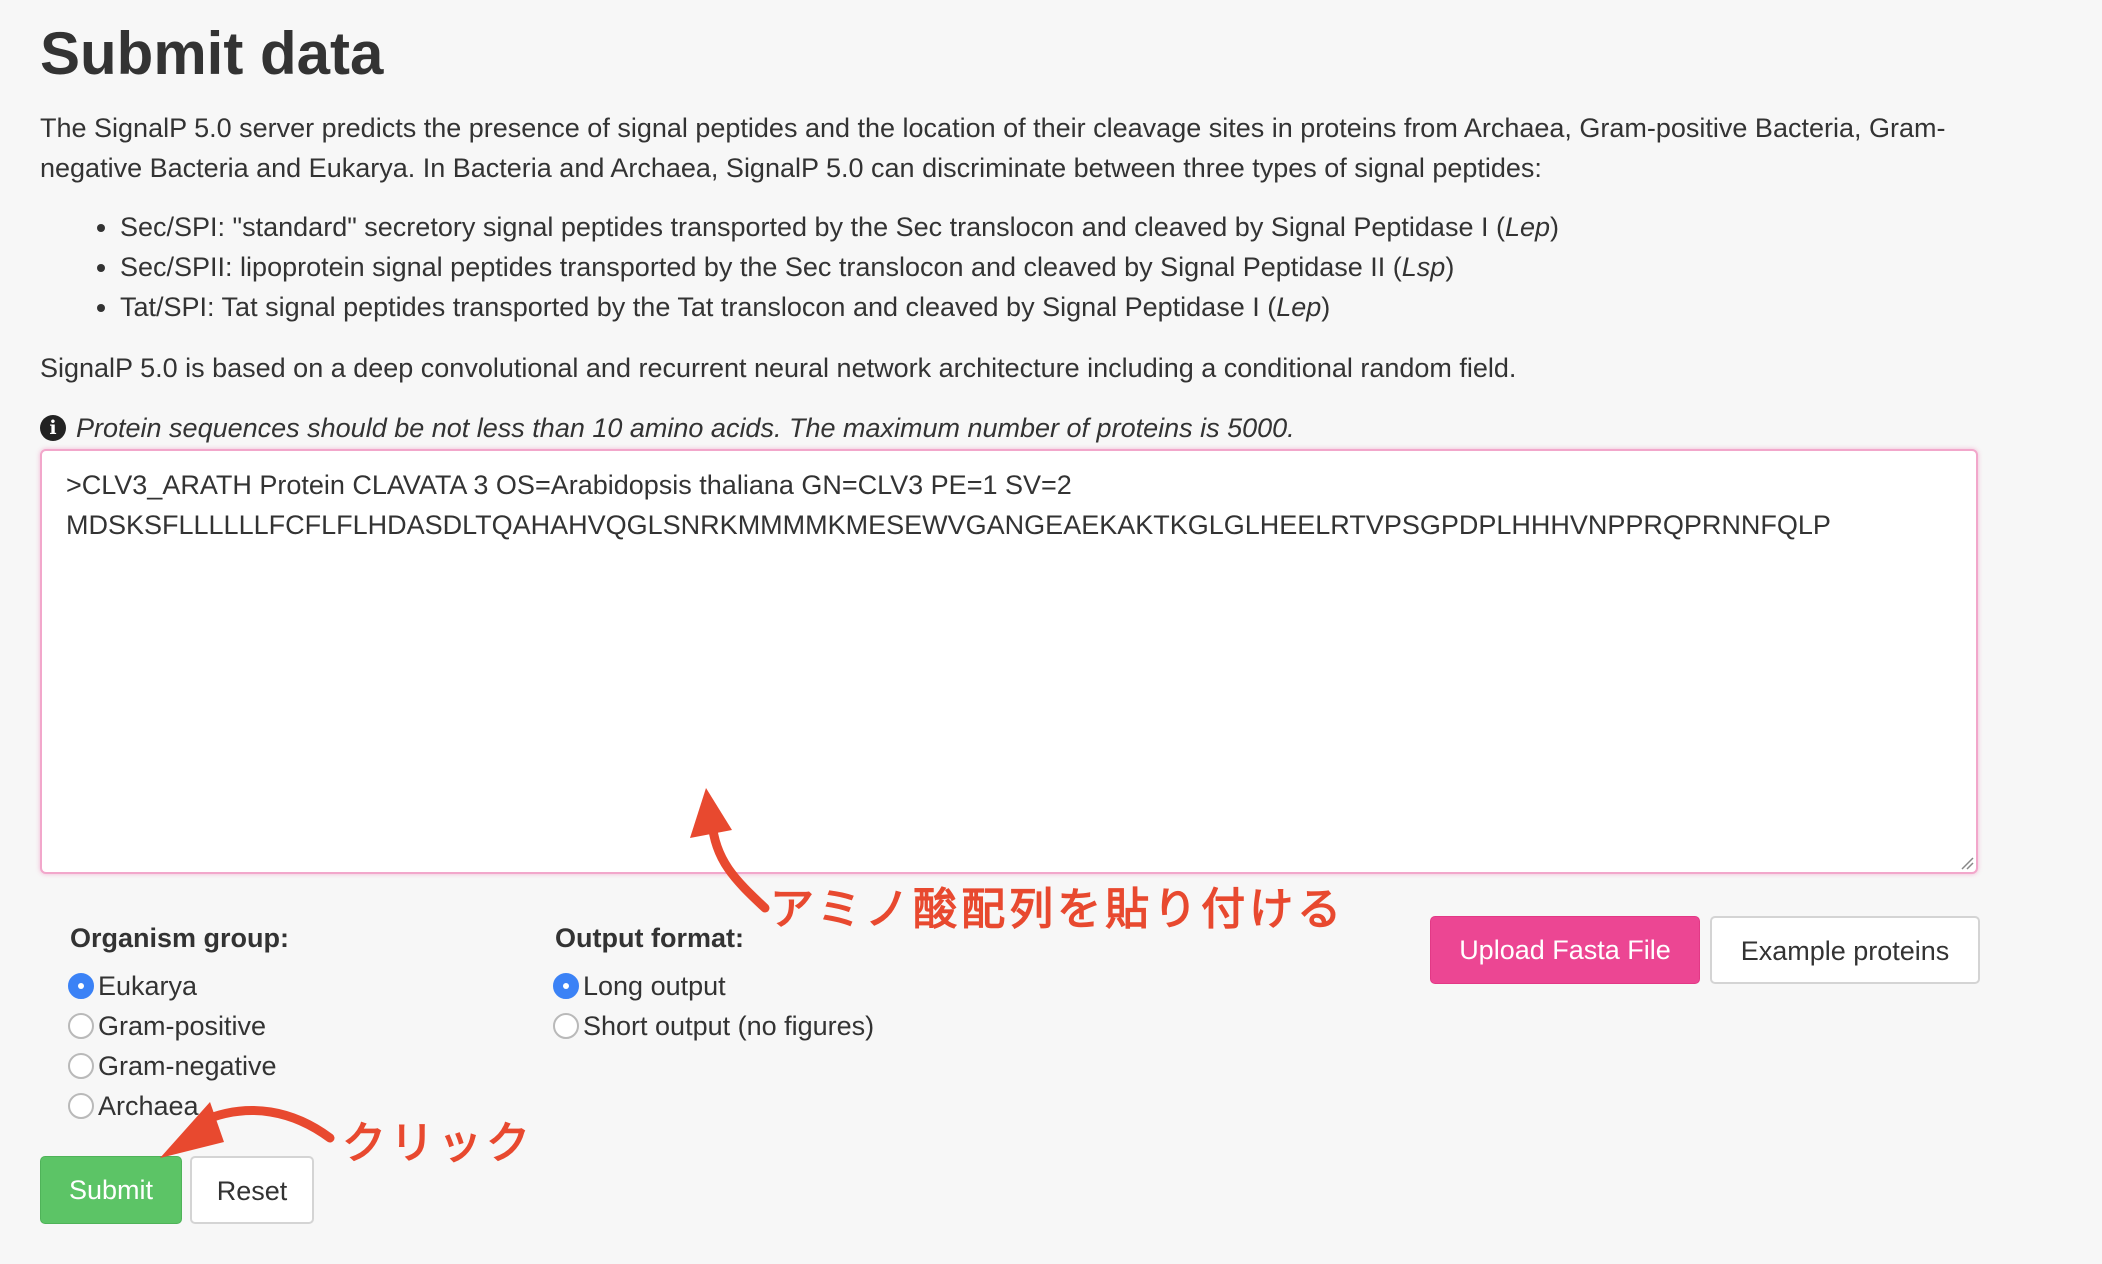 The image size is (2102, 1264). I want to click on info-circle-icon: i, so click(53, 428).